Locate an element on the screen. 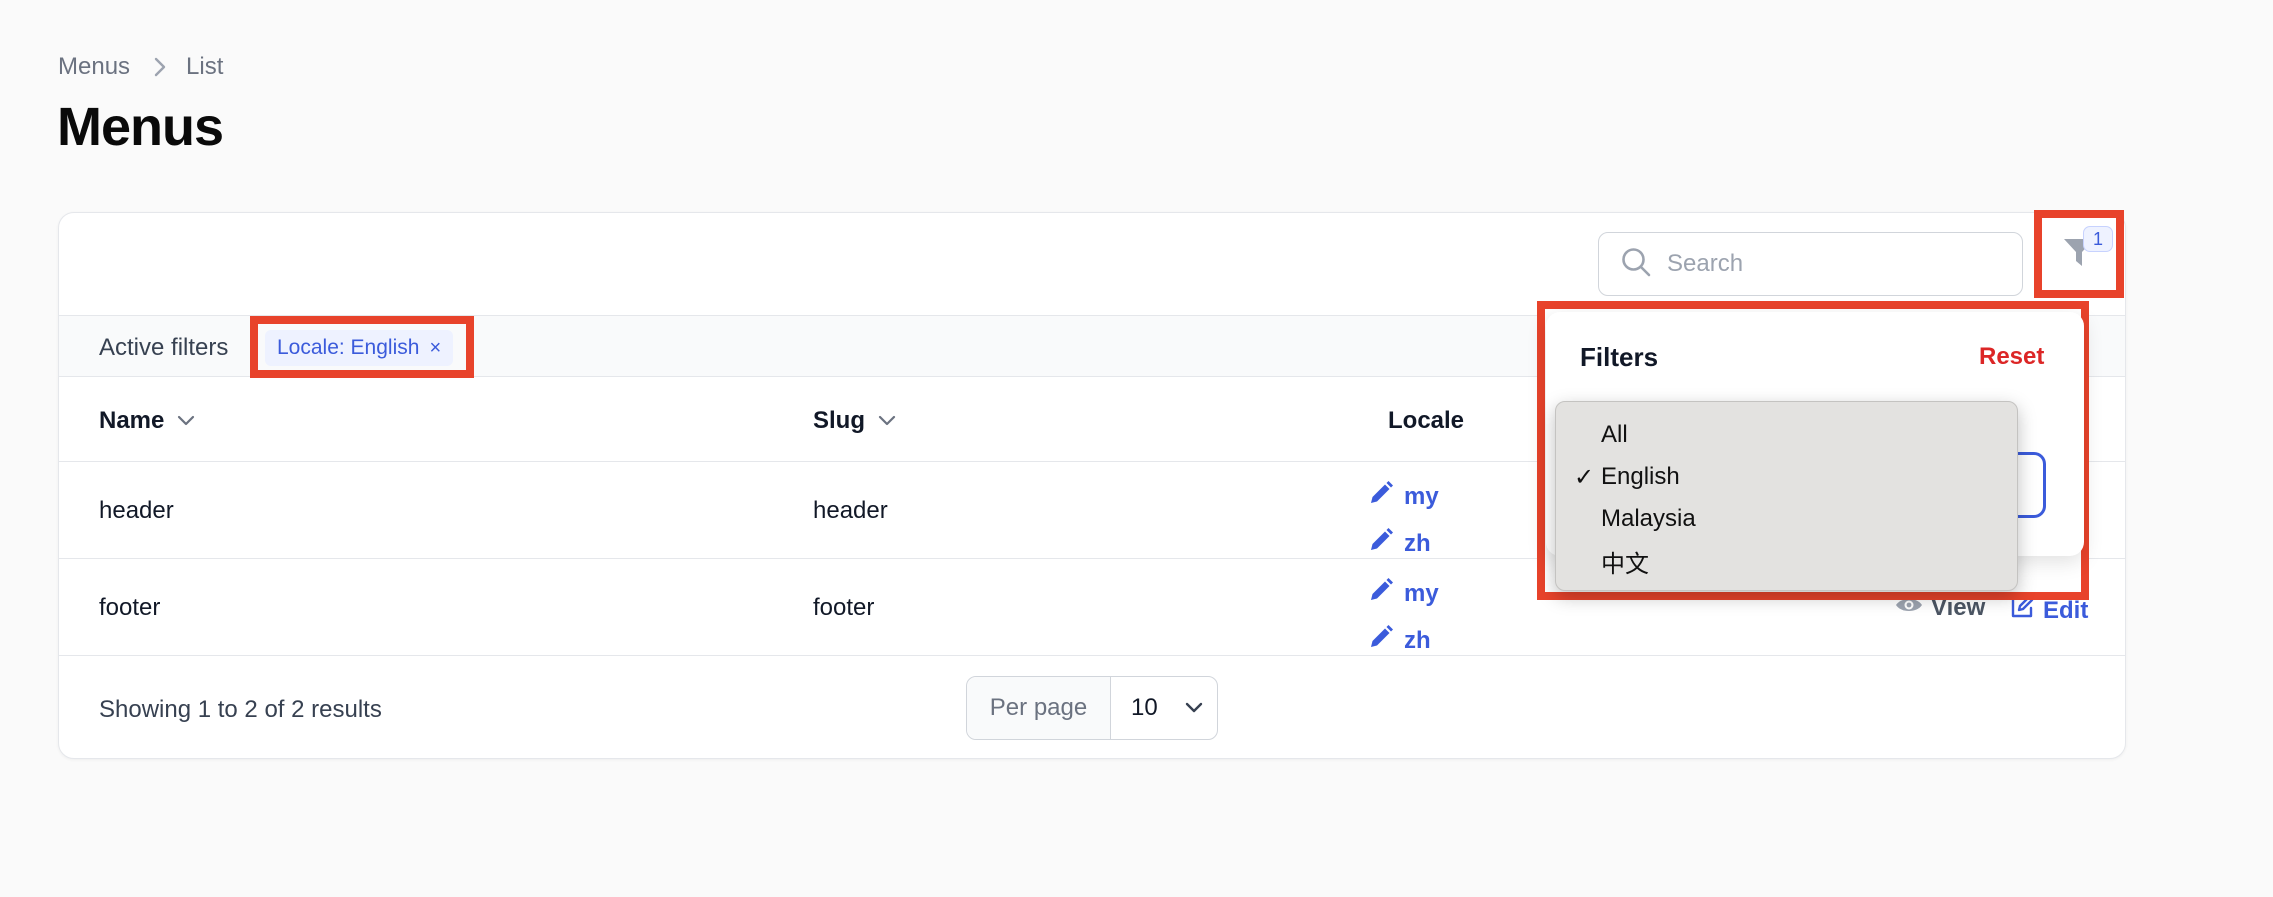 The image size is (2273, 897). edit-action-label: Edit is located at coordinates (2066, 610).